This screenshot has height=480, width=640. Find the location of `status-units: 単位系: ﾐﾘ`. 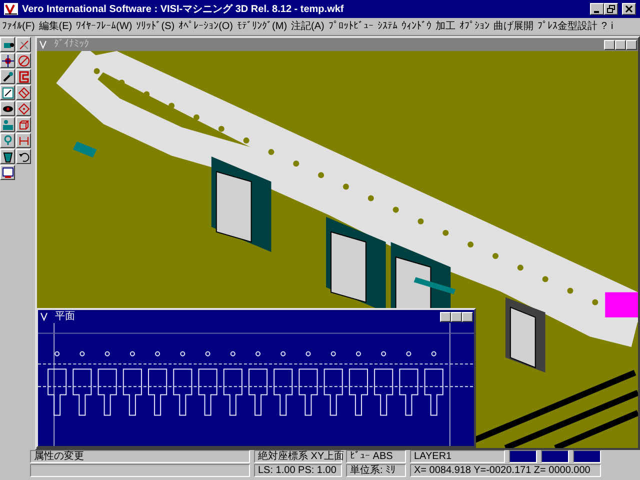

status-units: 単位系: ﾐﾘ is located at coordinates (376, 470).